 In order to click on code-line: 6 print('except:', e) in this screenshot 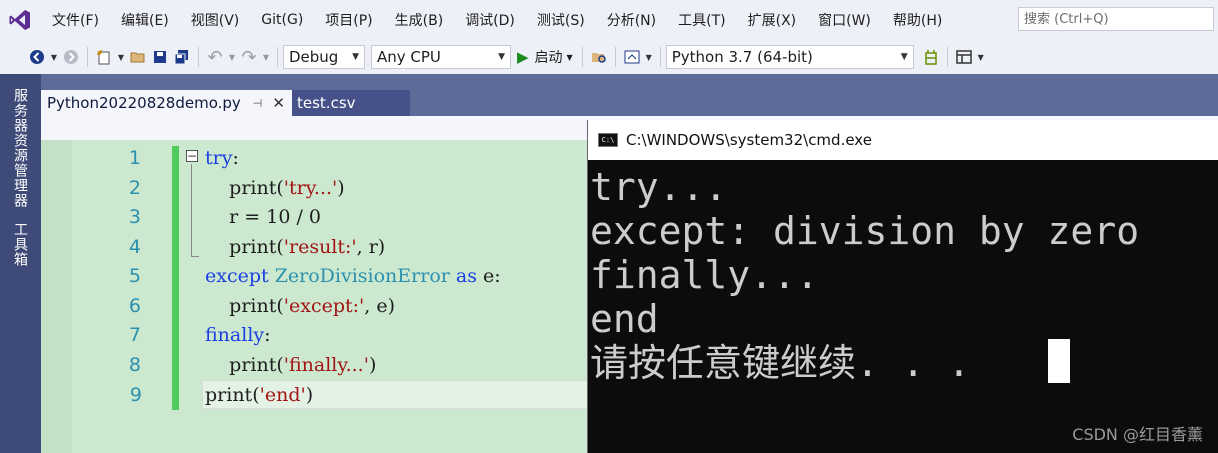, I will do `click(315, 306)`.